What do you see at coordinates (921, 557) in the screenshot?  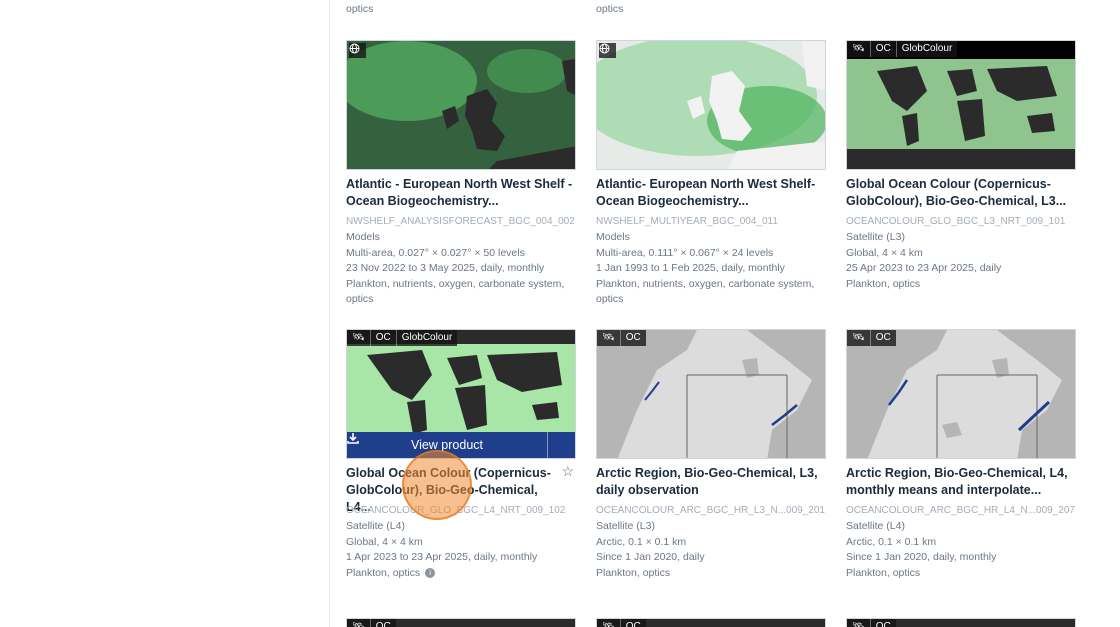 I see `product-period: Since 1 Jan 2020, daily, monthly` at bounding box center [921, 557].